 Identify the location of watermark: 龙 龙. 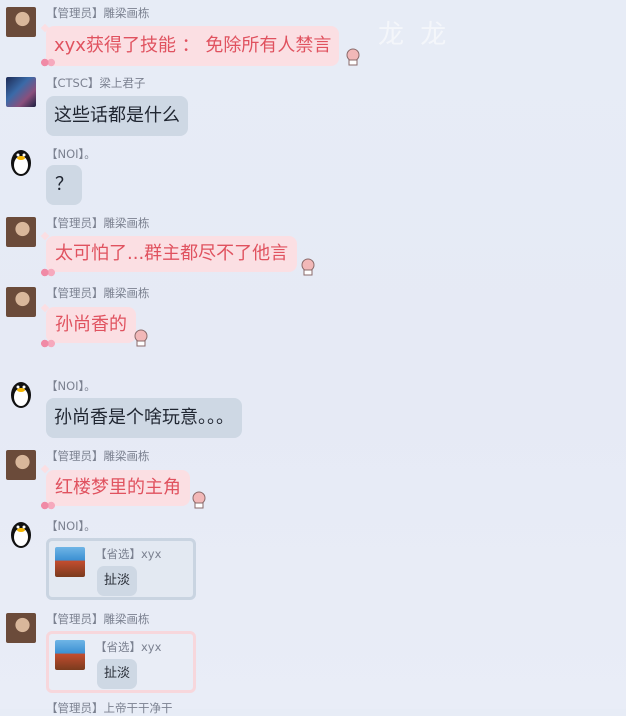
(414, 35).